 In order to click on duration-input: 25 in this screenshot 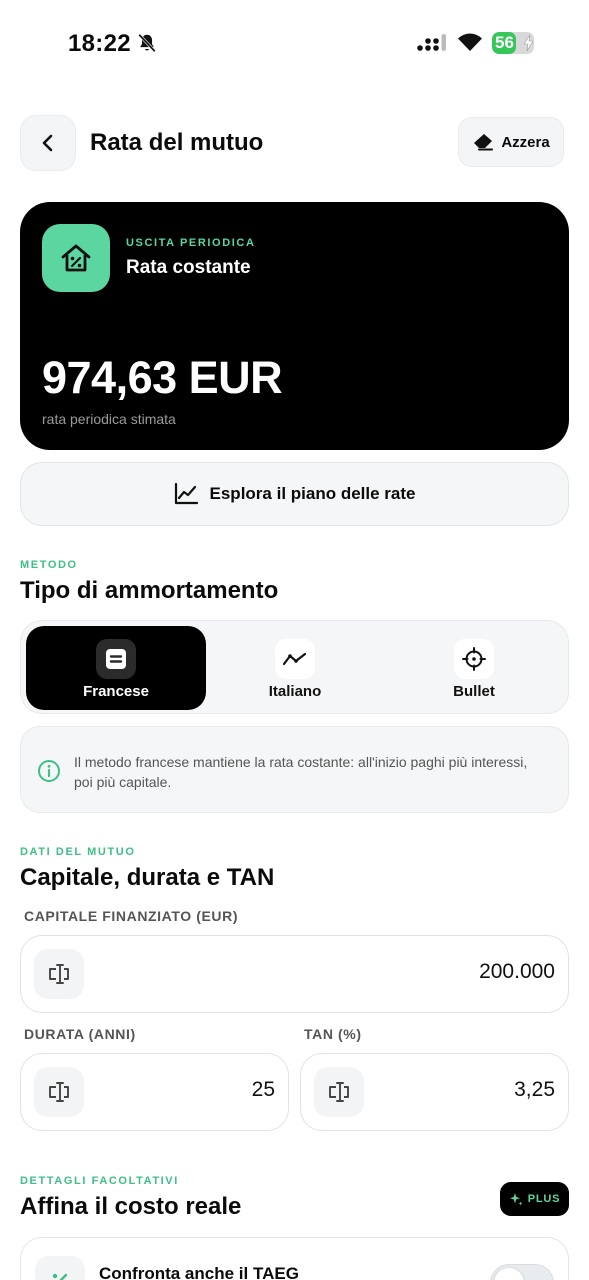, I will do `click(154, 1092)`.